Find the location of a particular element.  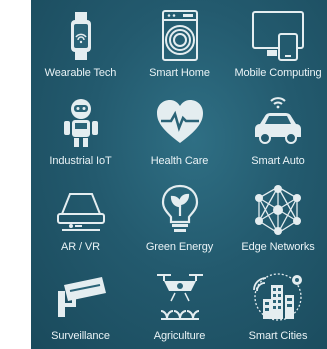

smartwatch-icon is located at coordinates (81, 36).